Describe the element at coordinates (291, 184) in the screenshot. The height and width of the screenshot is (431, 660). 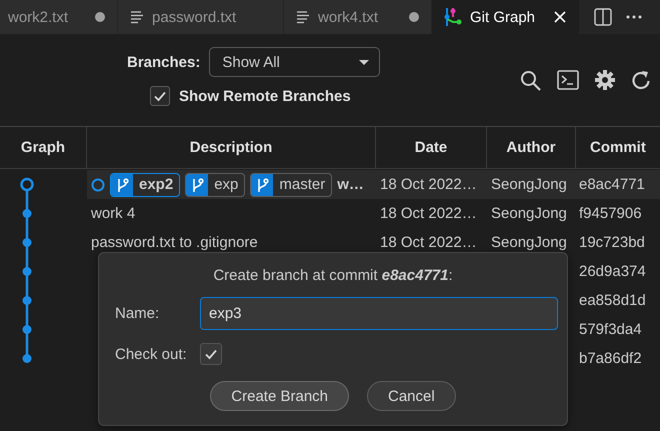
I see `branch-tag: master` at that location.